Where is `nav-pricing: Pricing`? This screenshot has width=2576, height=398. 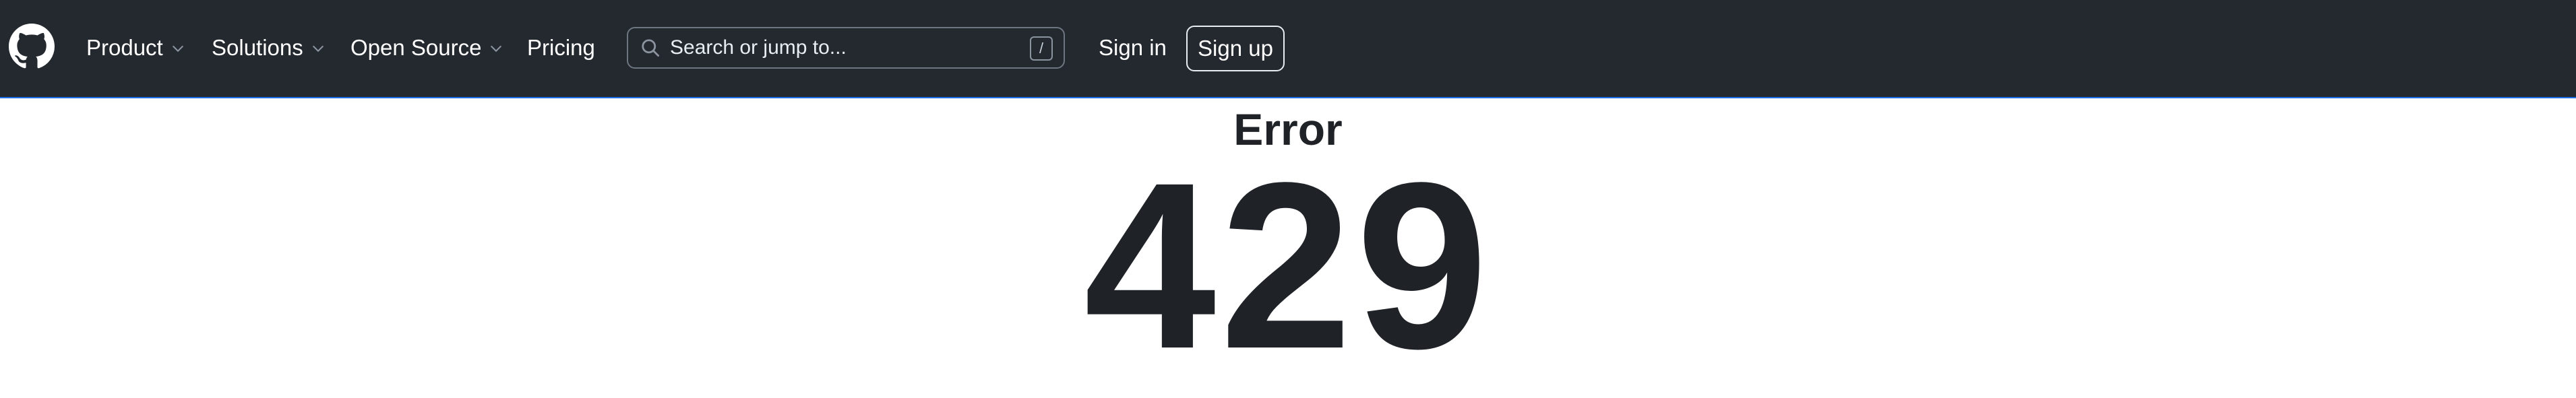
nav-pricing: Pricing is located at coordinates (561, 47).